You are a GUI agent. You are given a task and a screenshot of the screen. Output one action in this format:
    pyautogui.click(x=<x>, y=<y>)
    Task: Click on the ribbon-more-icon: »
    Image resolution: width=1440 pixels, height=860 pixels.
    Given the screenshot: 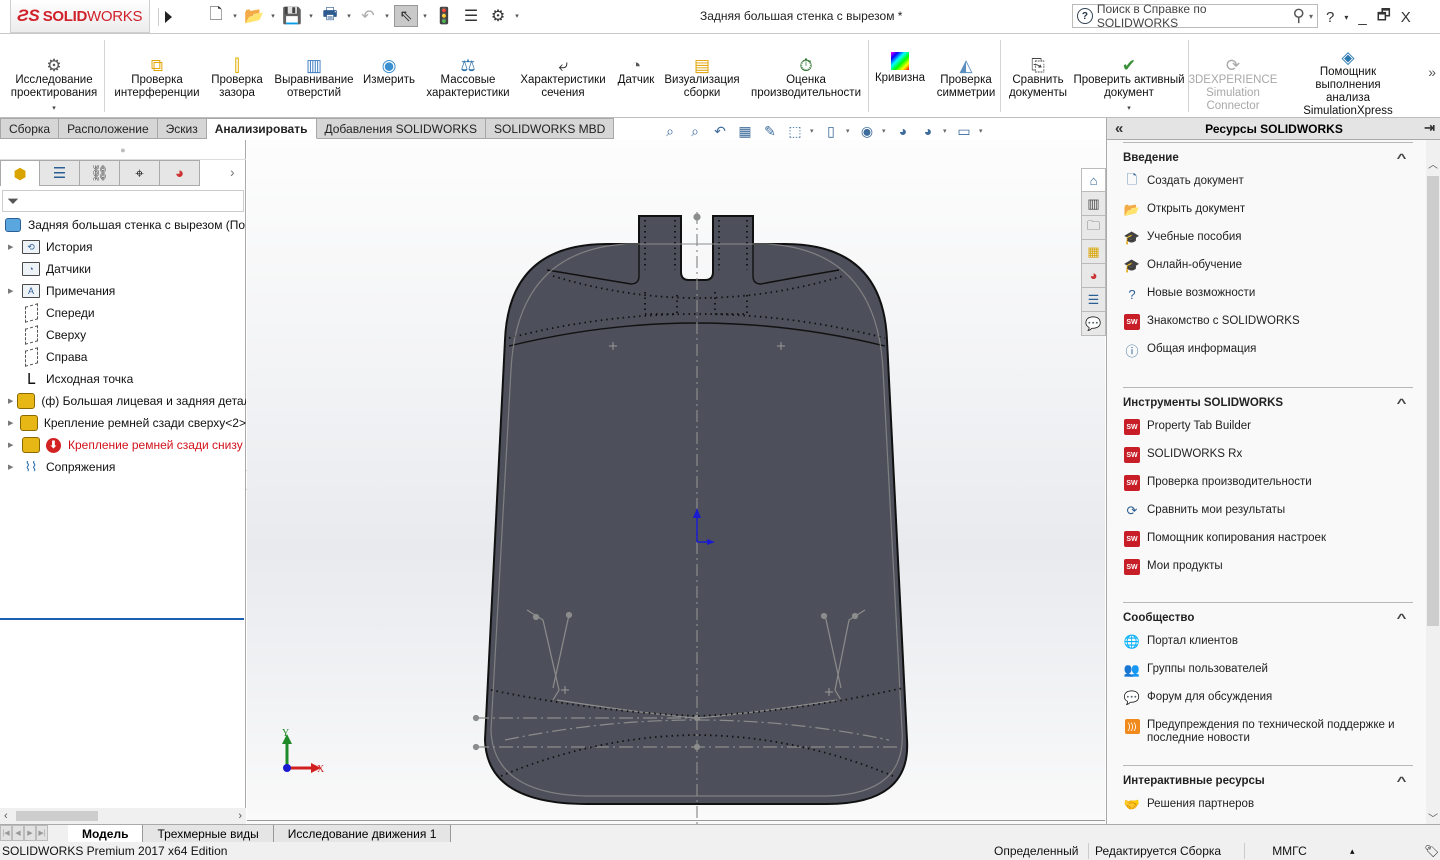 What is the action you would take?
    pyautogui.click(x=1432, y=72)
    